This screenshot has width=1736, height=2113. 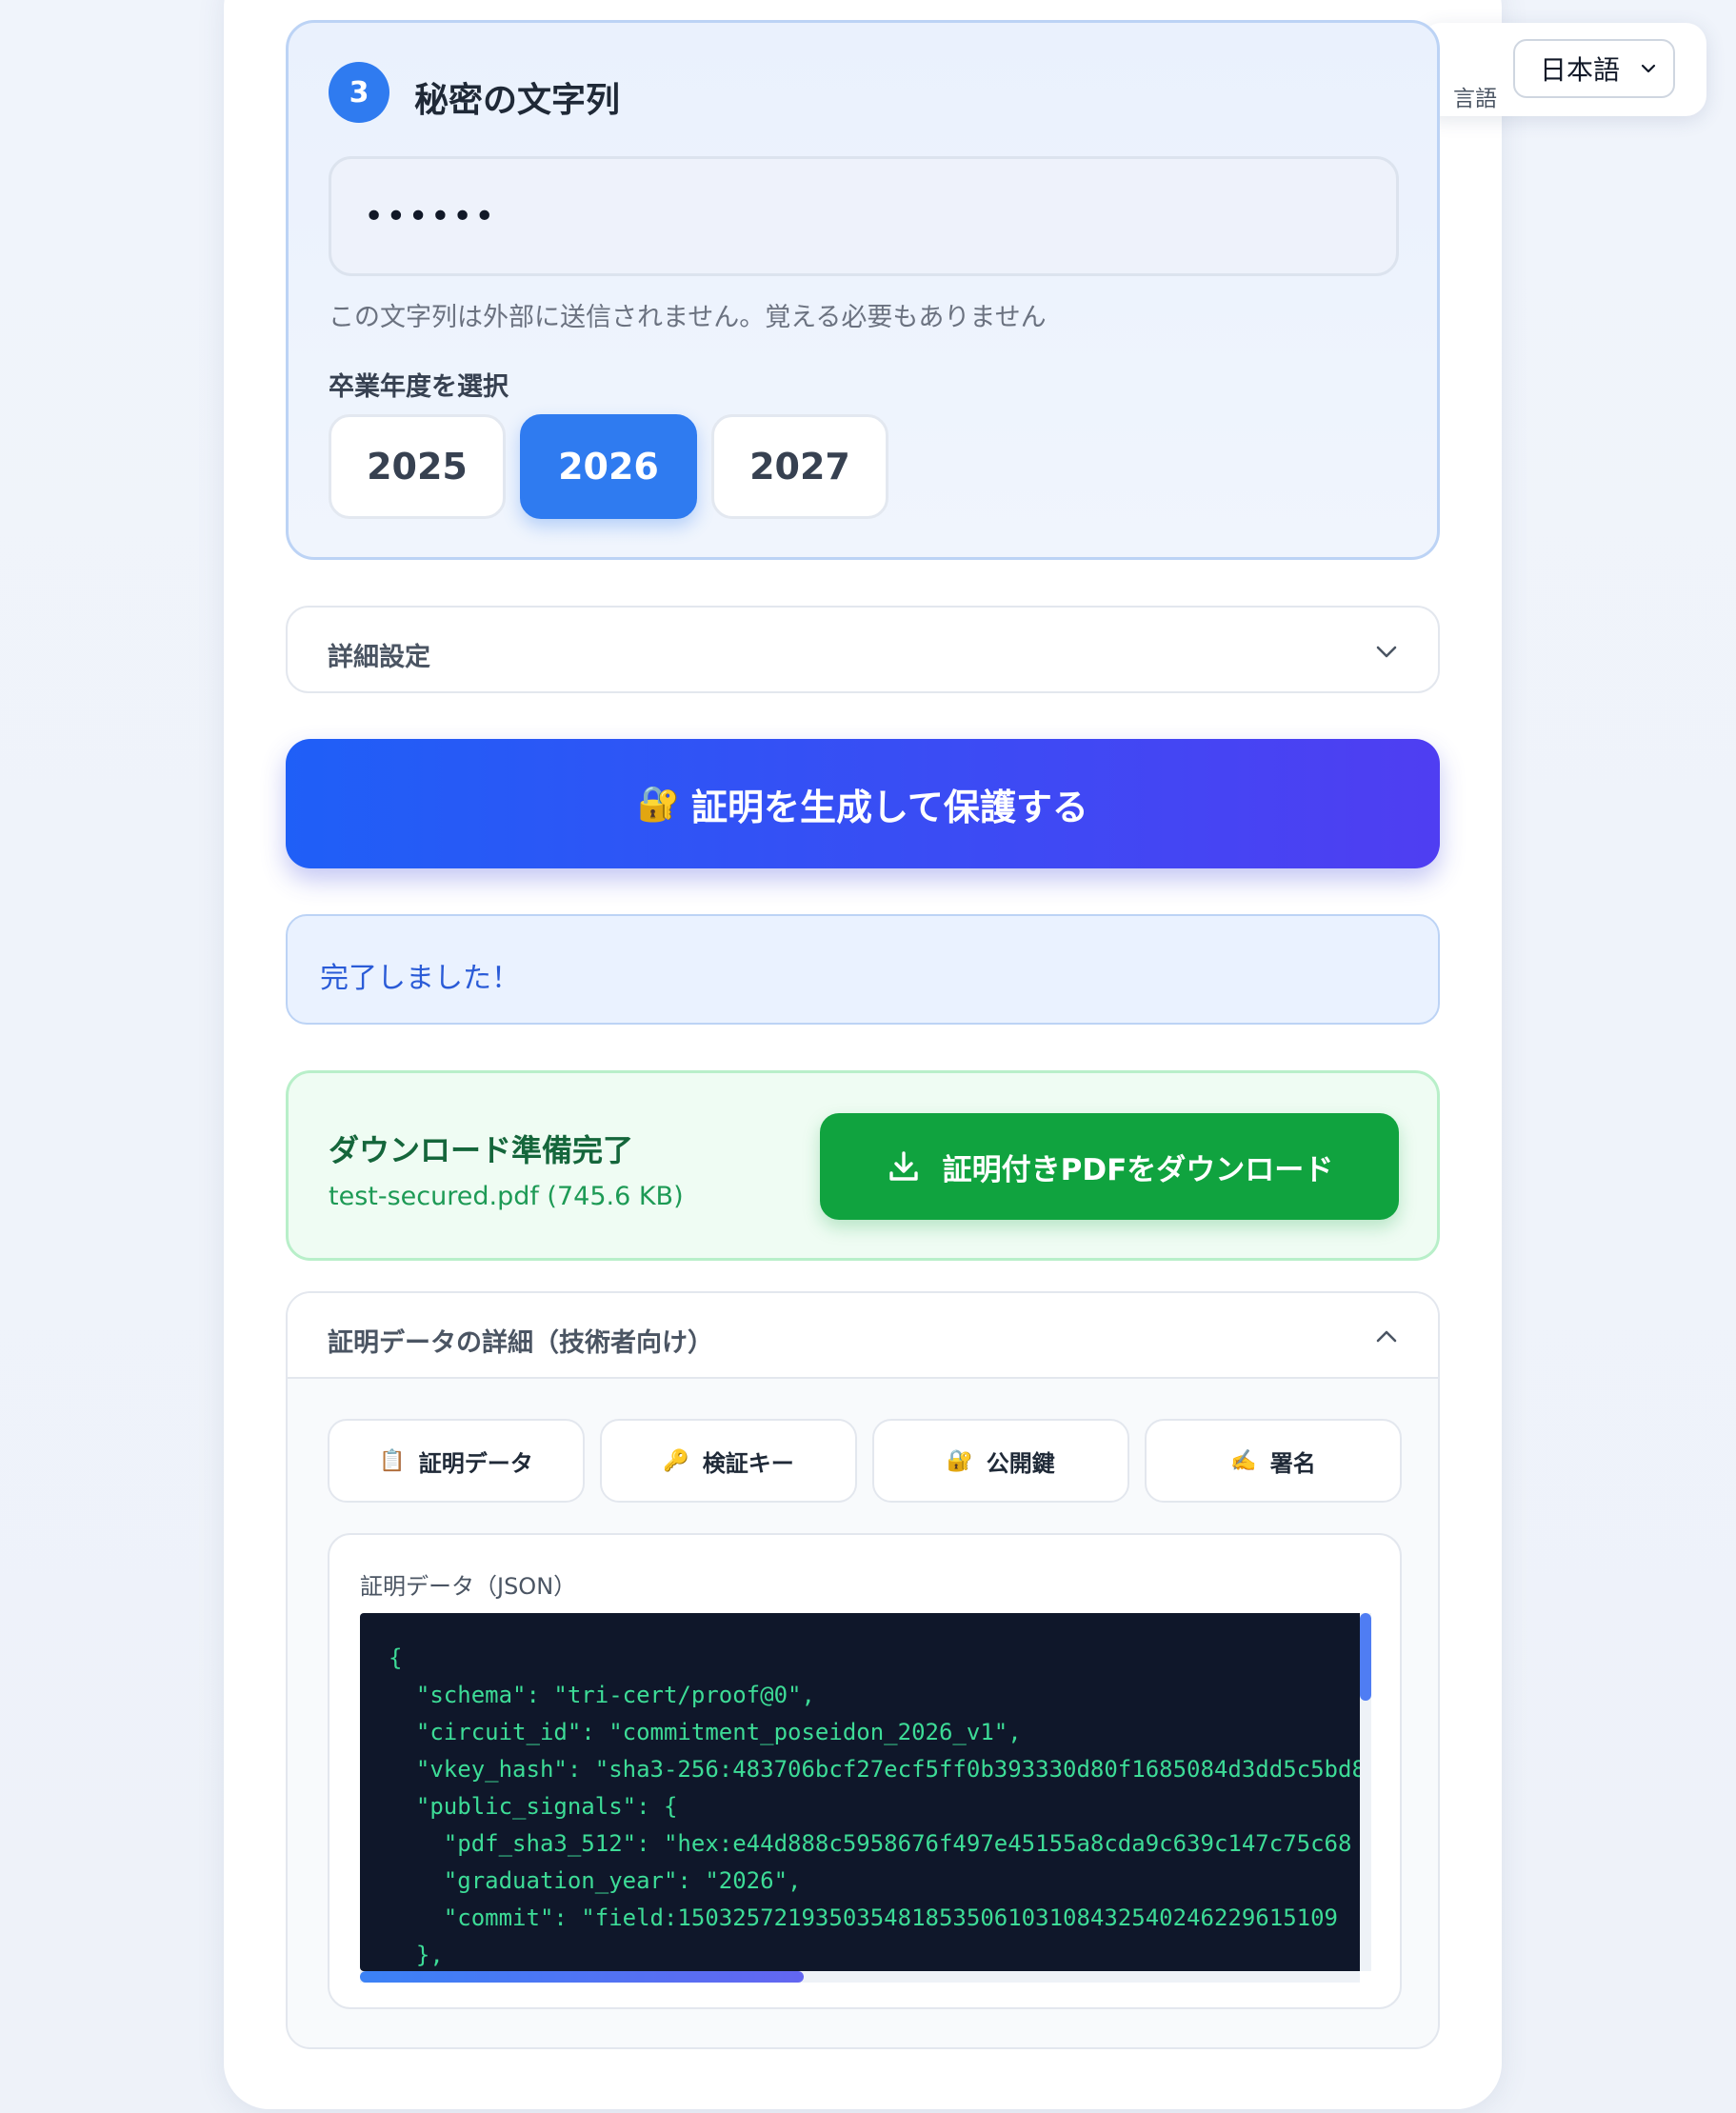 I want to click on generate-proof-button: 🔐 証明を生成して保護する, so click(x=863, y=803).